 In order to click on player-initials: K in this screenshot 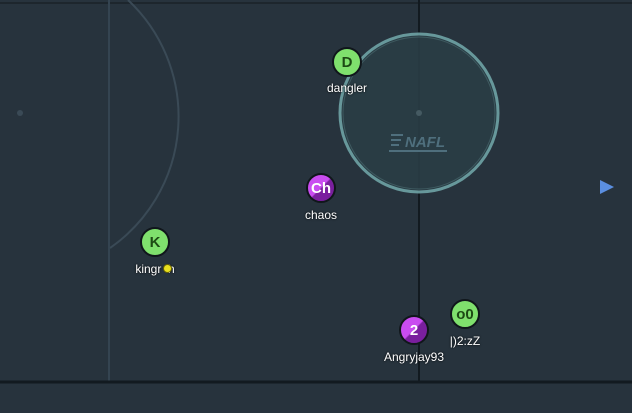, I will do `click(155, 242)`.